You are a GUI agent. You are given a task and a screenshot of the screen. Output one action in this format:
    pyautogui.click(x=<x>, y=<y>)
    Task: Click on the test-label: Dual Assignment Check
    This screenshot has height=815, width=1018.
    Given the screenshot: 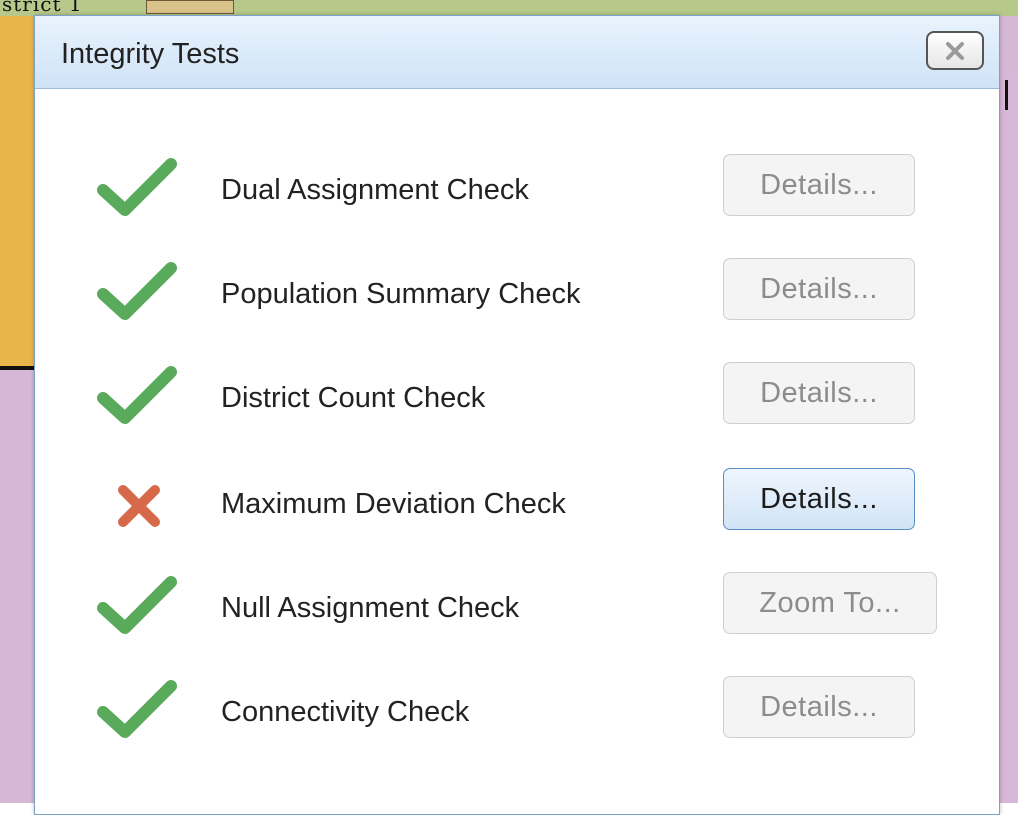 What is the action you would take?
    pyautogui.click(x=375, y=190)
    